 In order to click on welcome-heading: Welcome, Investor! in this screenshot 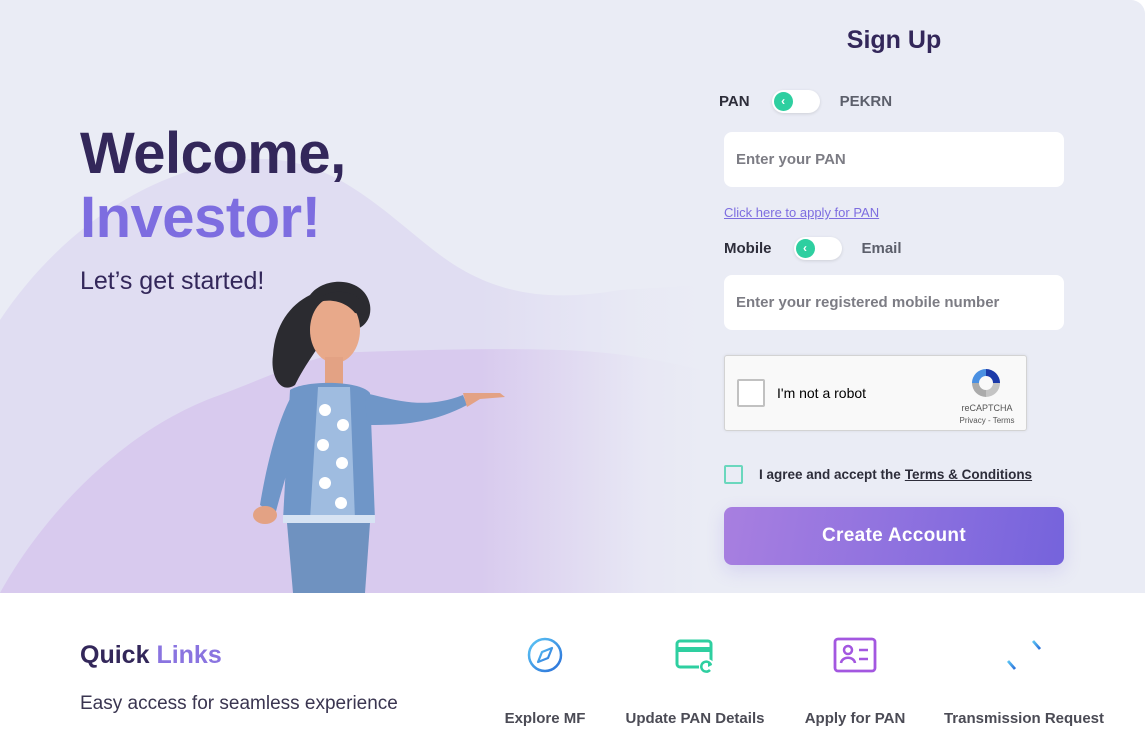, I will do `click(213, 186)`.